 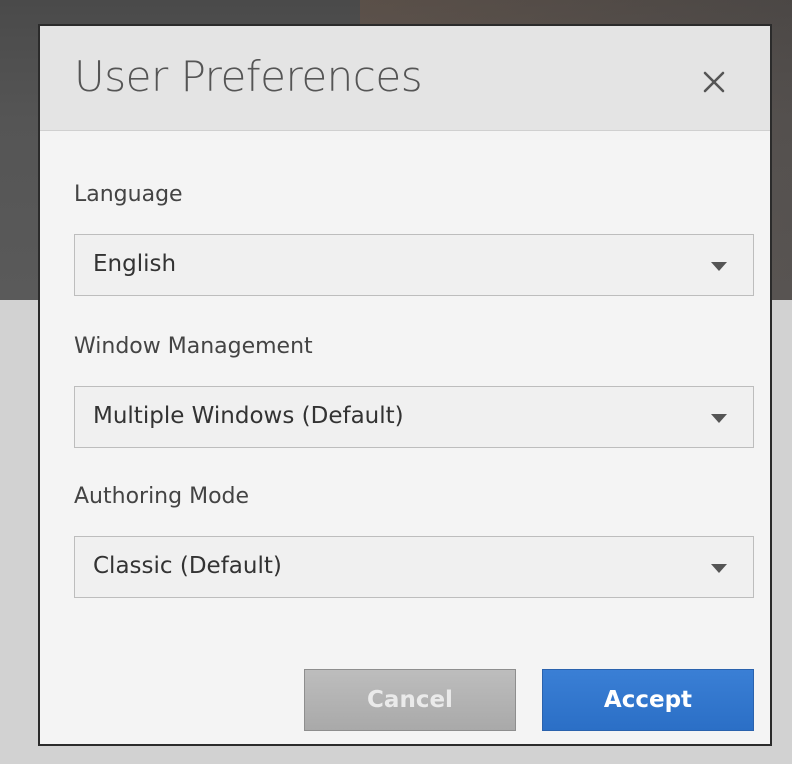 I want to click on window-management-select: Multiple Windows (Default), so click(x=414, y=417).